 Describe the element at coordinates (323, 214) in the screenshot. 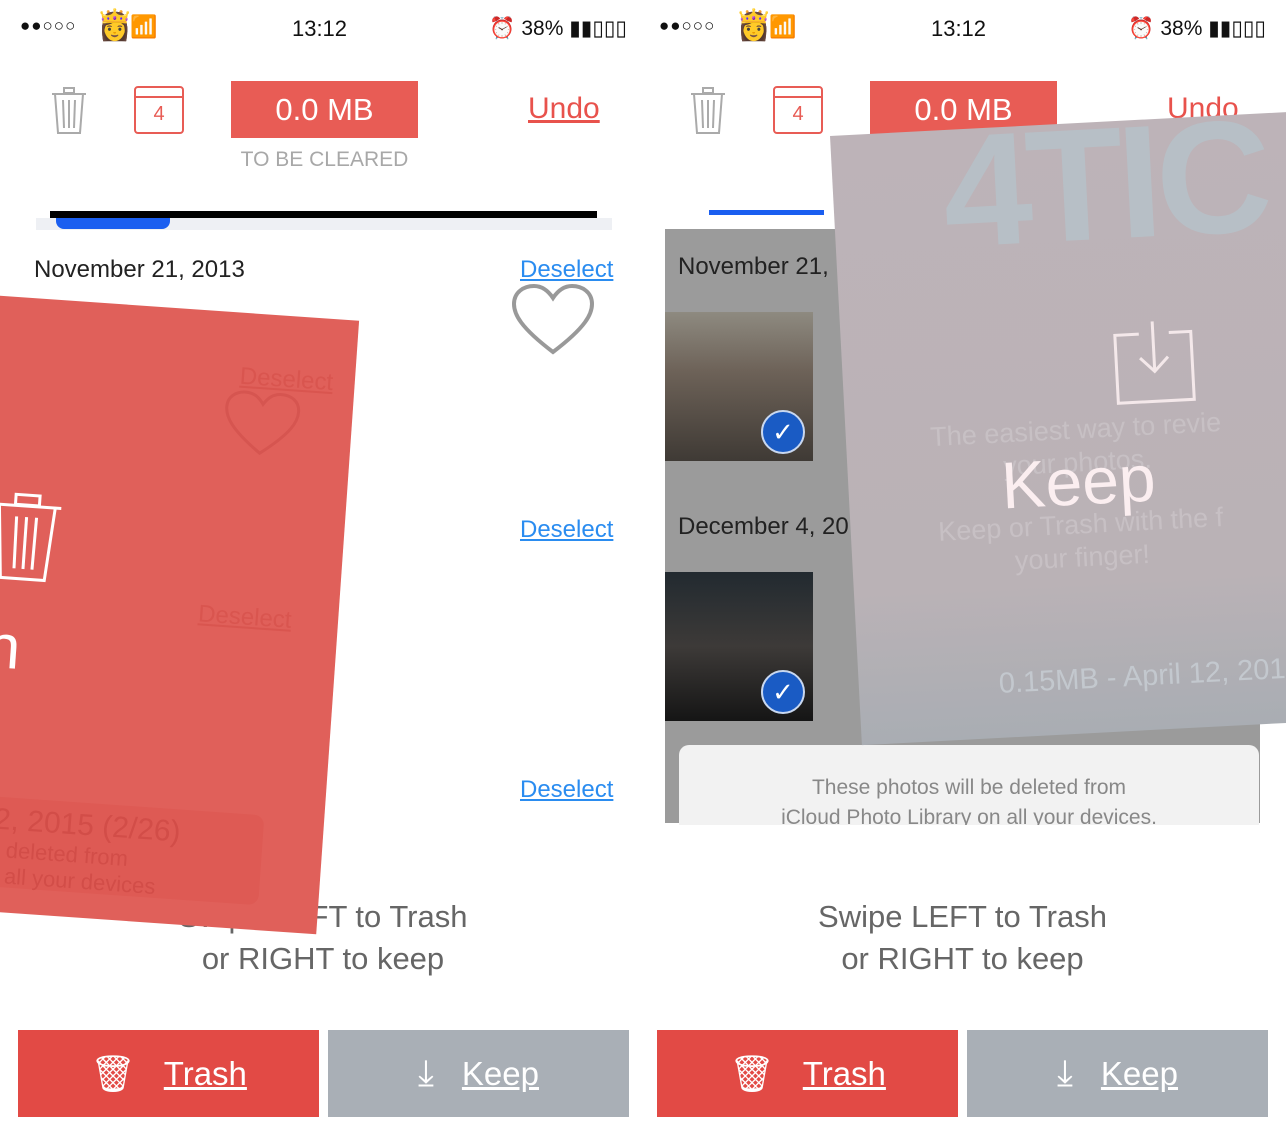

I see `divider-bar` at that location.